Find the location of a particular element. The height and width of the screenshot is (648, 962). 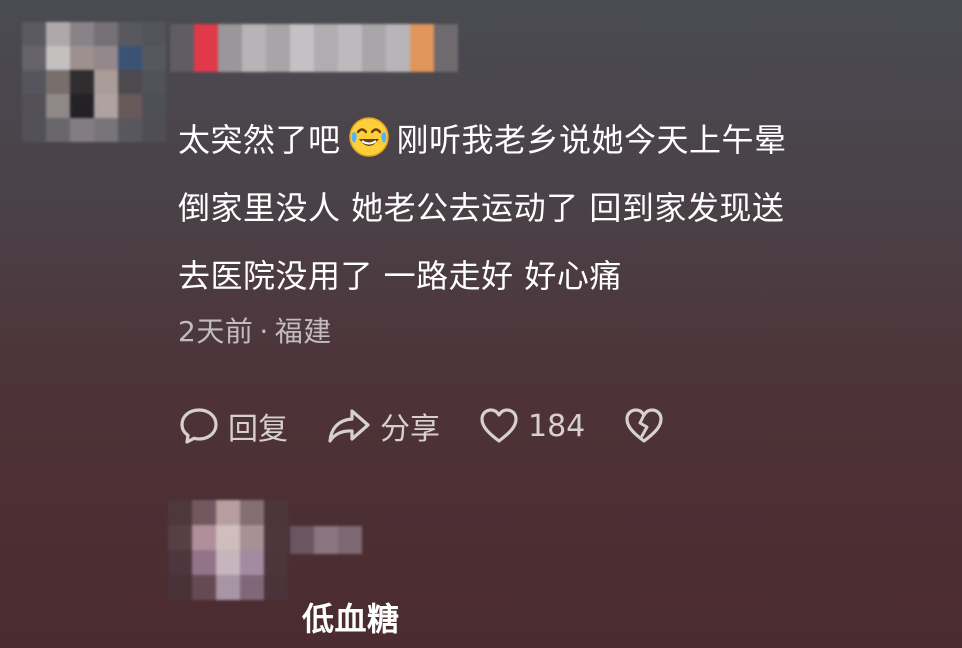

comment-location: 福建 is located at coordinates (303, 331).